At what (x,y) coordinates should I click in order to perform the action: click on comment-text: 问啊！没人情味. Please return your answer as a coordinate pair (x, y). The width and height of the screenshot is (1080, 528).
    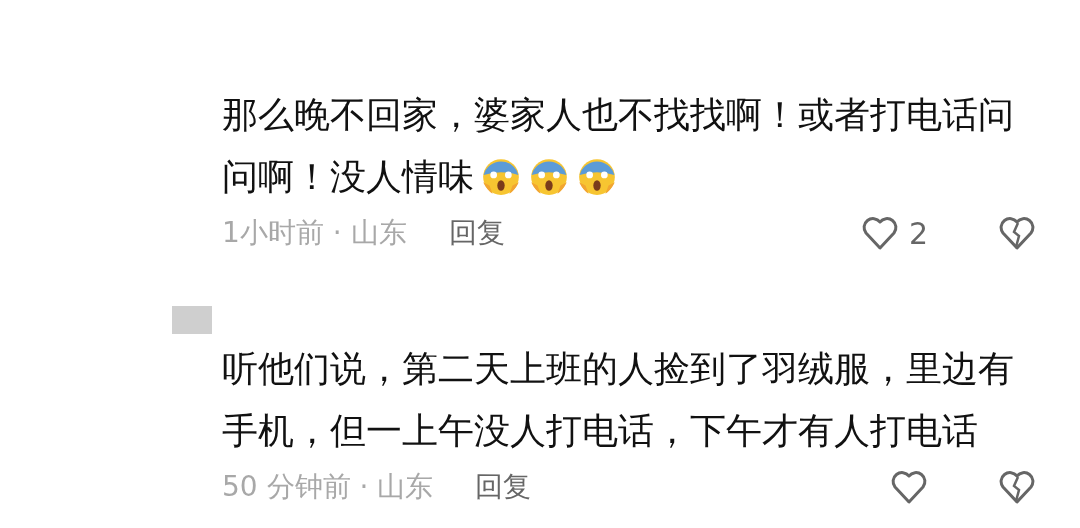
    Looking at the image, I should click on (348, 176).